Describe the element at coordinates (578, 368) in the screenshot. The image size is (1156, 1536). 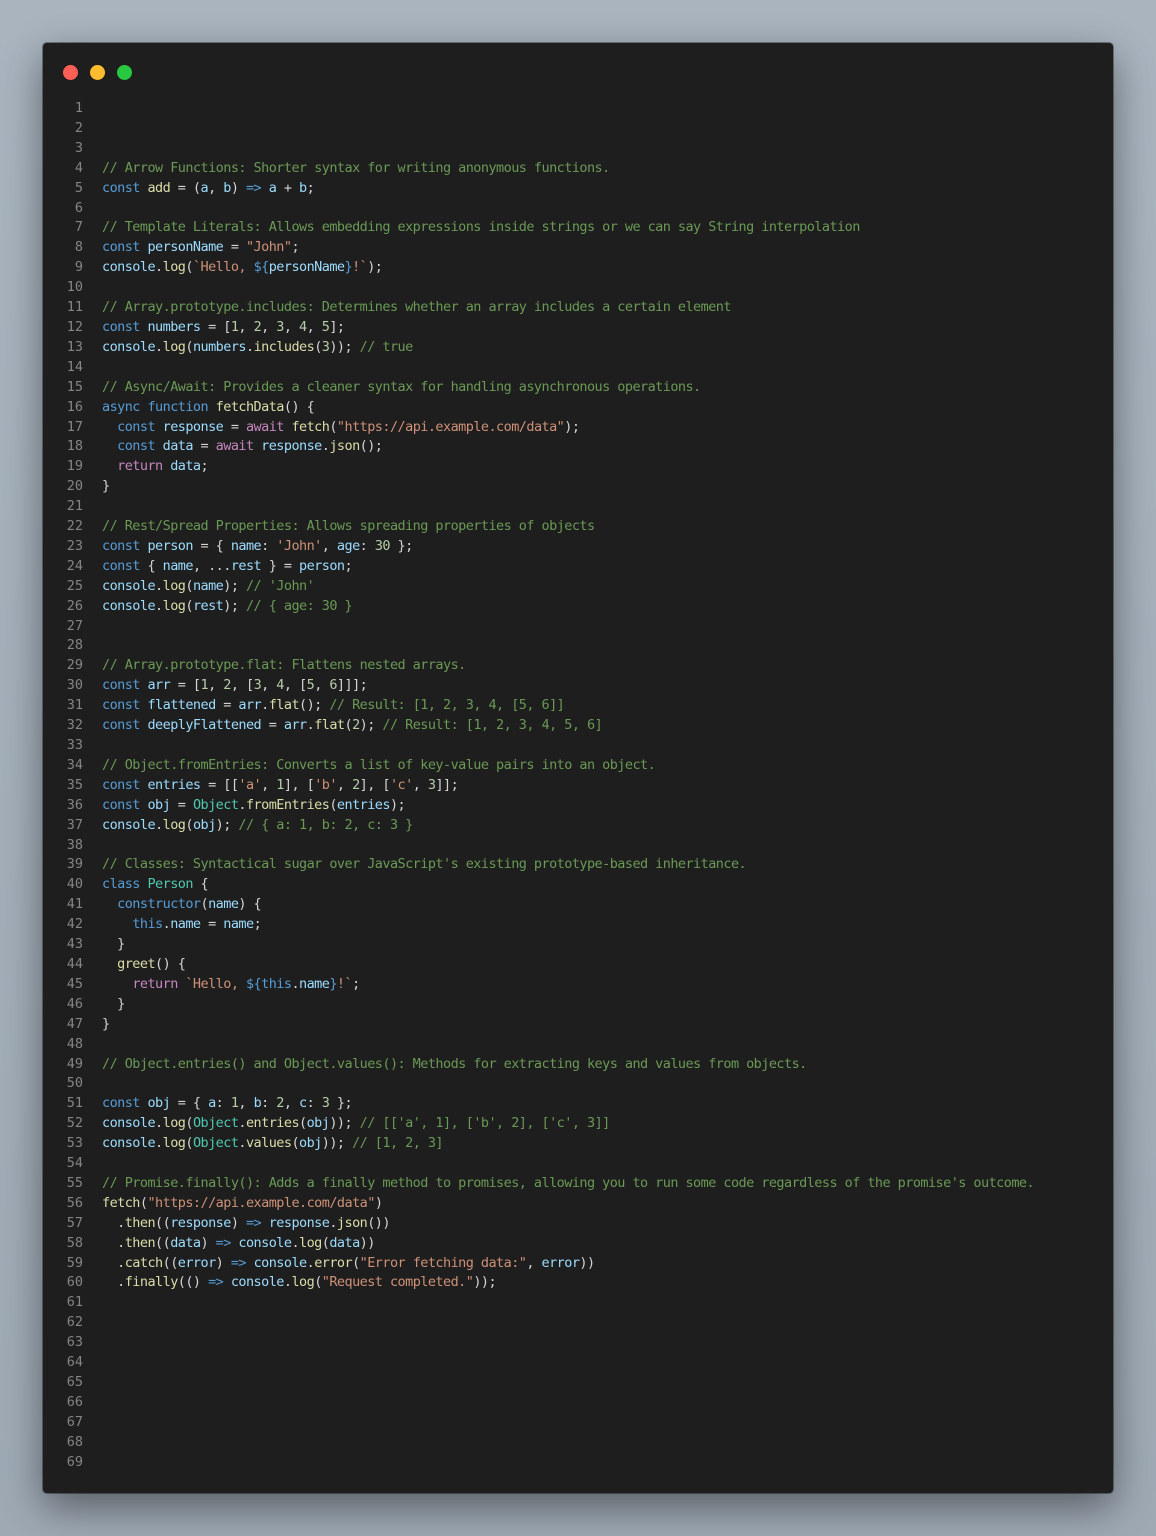
I see `code-line: 14` at that location.